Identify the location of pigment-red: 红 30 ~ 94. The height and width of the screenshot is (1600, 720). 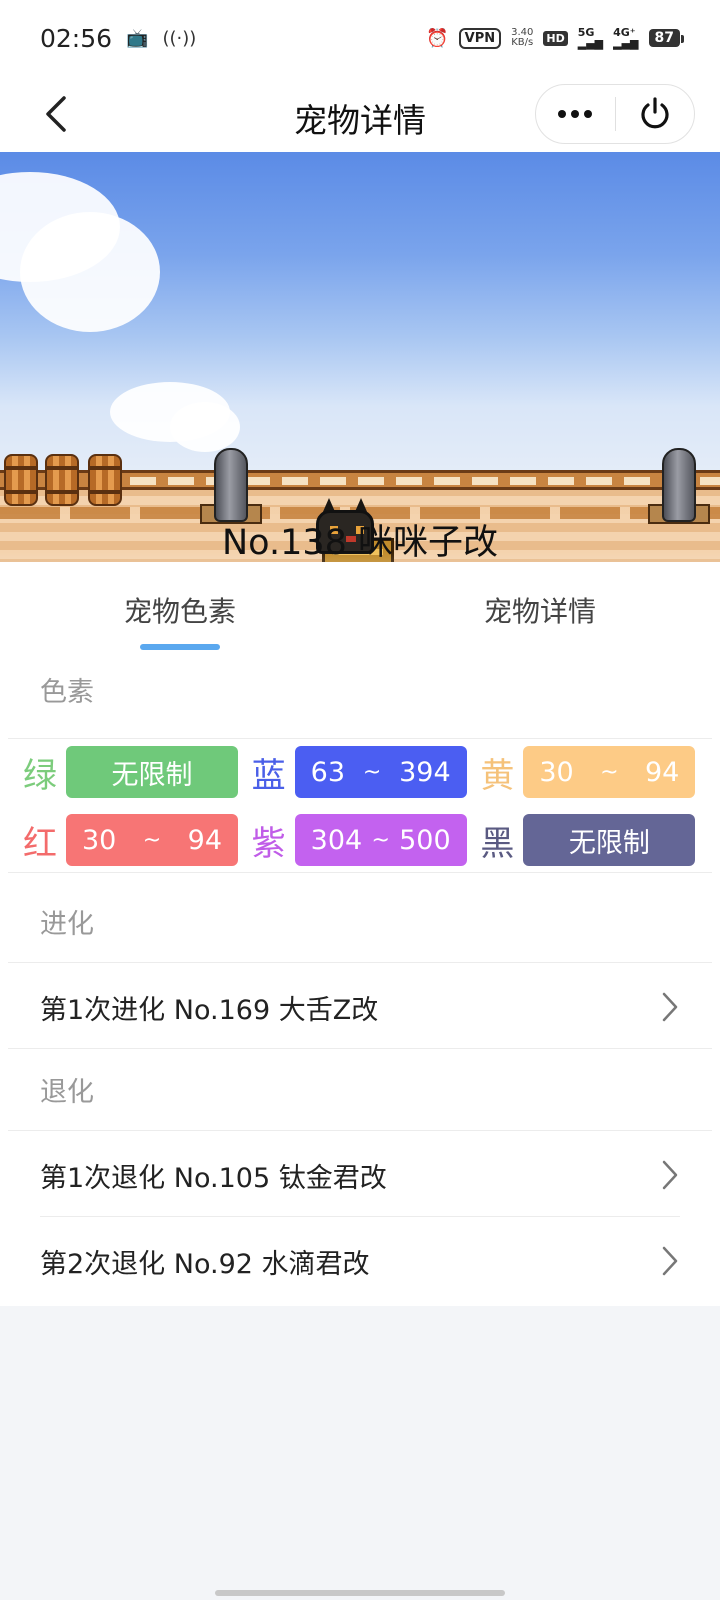
(132, 840).